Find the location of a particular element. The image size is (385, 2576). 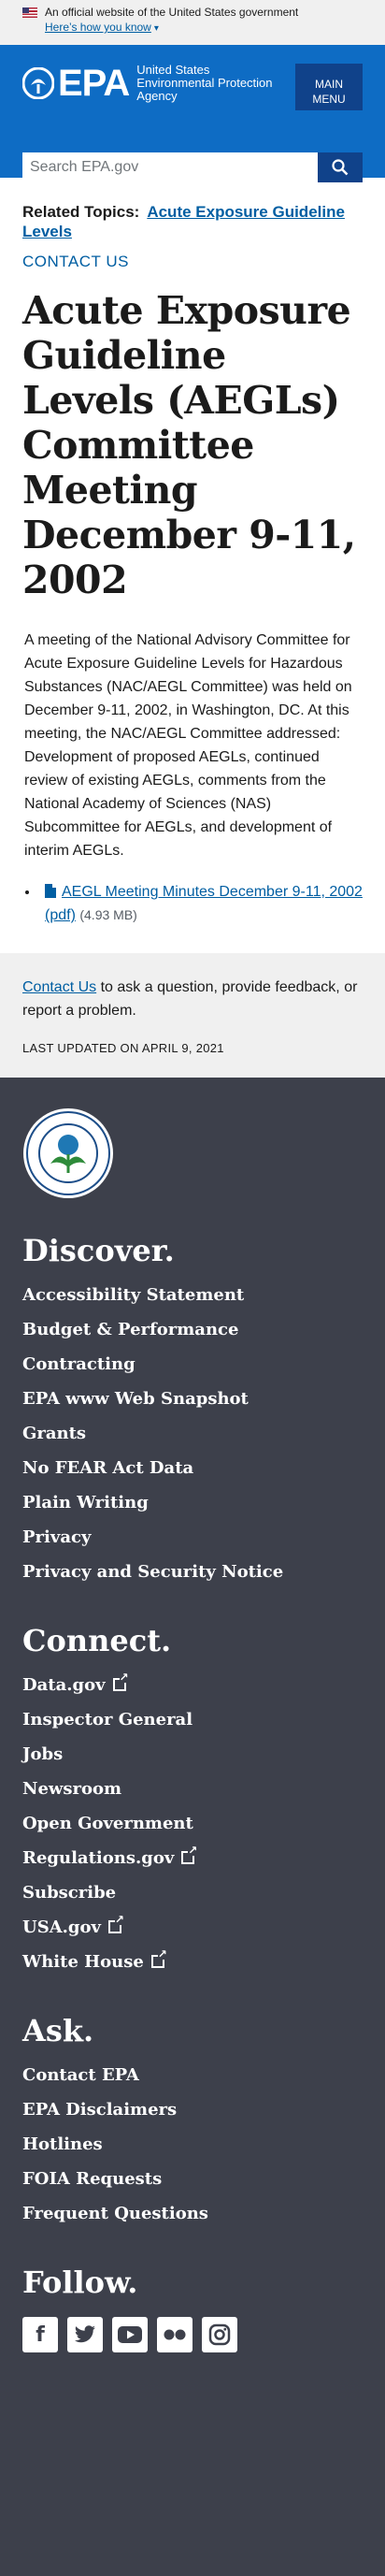

footer-link-white-house: White House is located at coordinates (94, 1960).